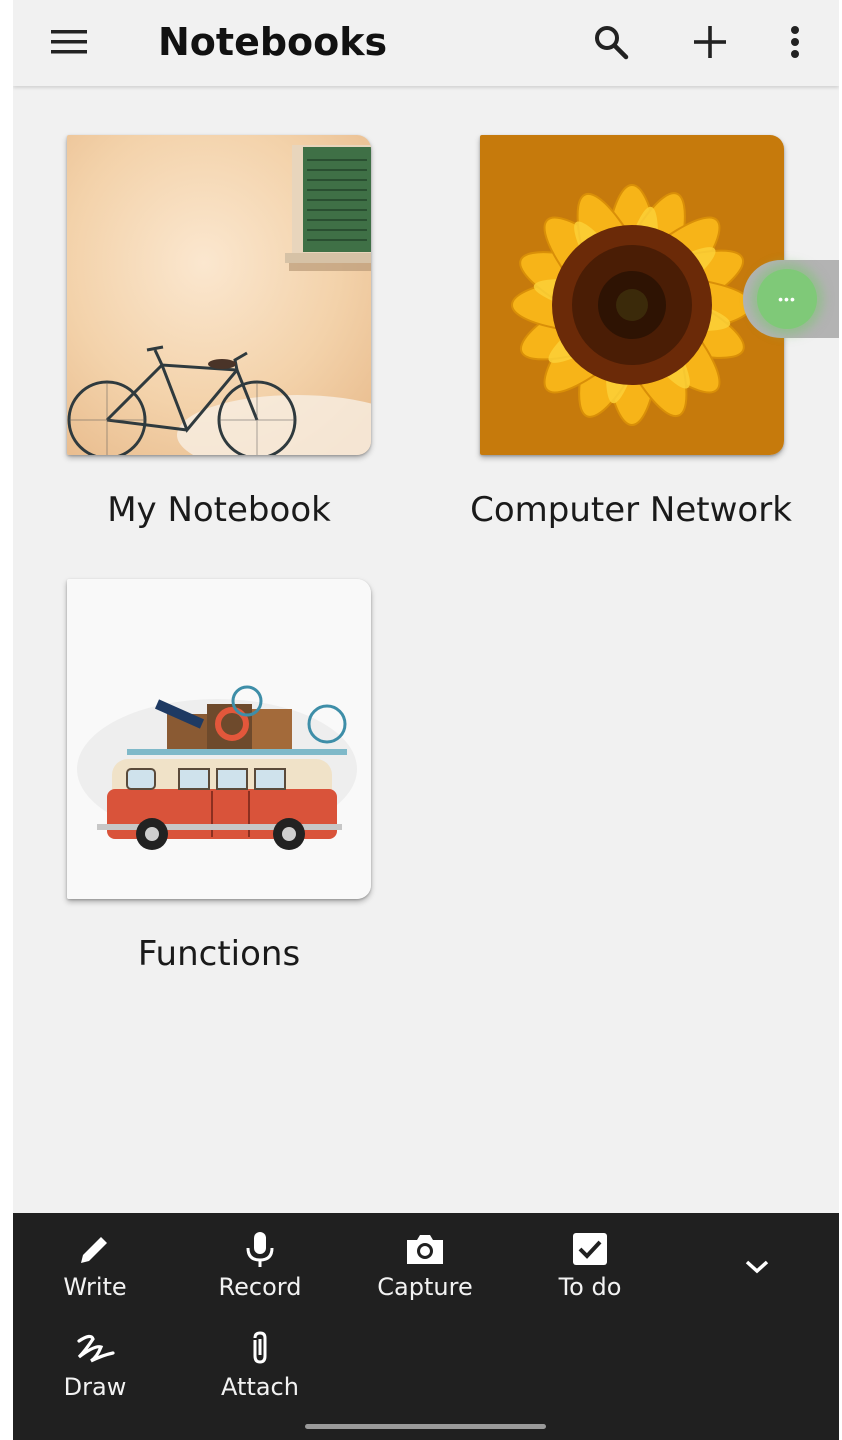 The width and height of the screenshot is (842, 1440). What do you see at coordinates (260, 1287) in the screenshot?
I see `tool-label: Record` at bounding box center [260, 1287].